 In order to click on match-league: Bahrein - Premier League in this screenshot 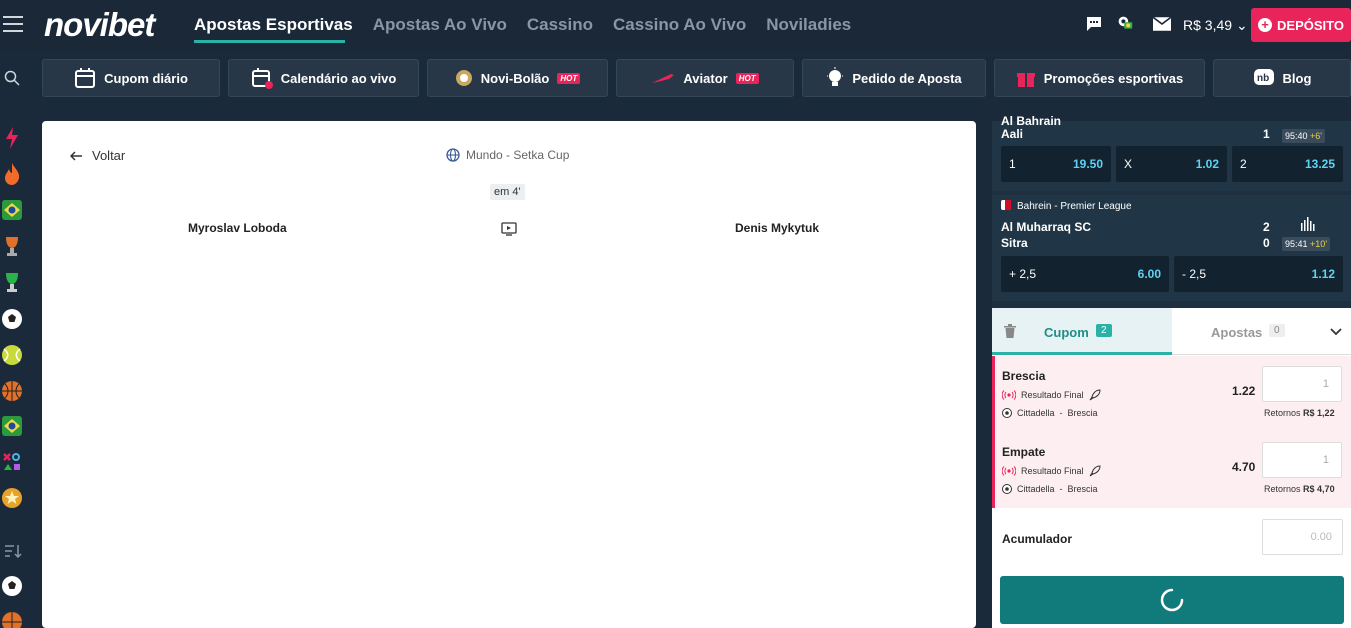, I will do `click(1074, 206)`.